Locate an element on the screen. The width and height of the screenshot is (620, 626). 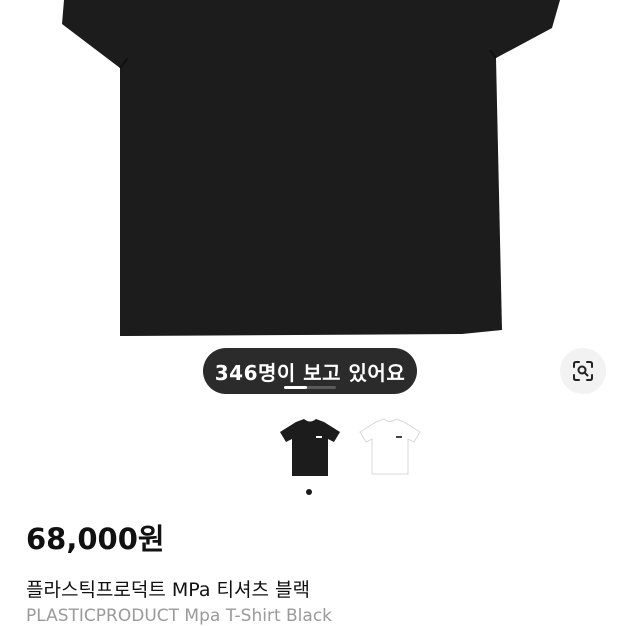
thumbnail-white is located at coordinates (390, 447).